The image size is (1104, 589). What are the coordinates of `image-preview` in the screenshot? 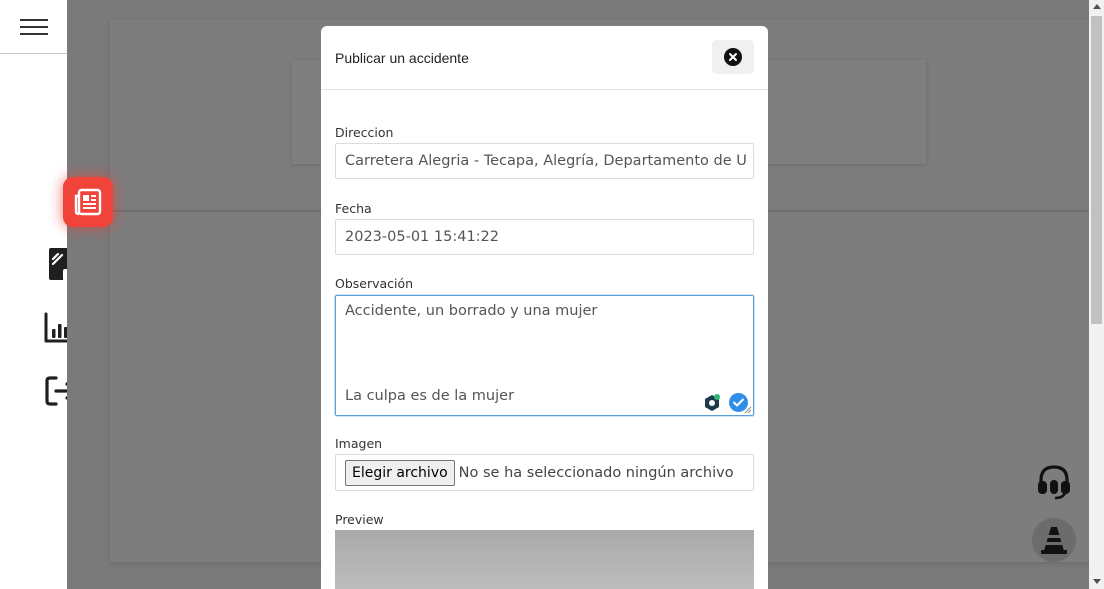 It's located at (544, 559).